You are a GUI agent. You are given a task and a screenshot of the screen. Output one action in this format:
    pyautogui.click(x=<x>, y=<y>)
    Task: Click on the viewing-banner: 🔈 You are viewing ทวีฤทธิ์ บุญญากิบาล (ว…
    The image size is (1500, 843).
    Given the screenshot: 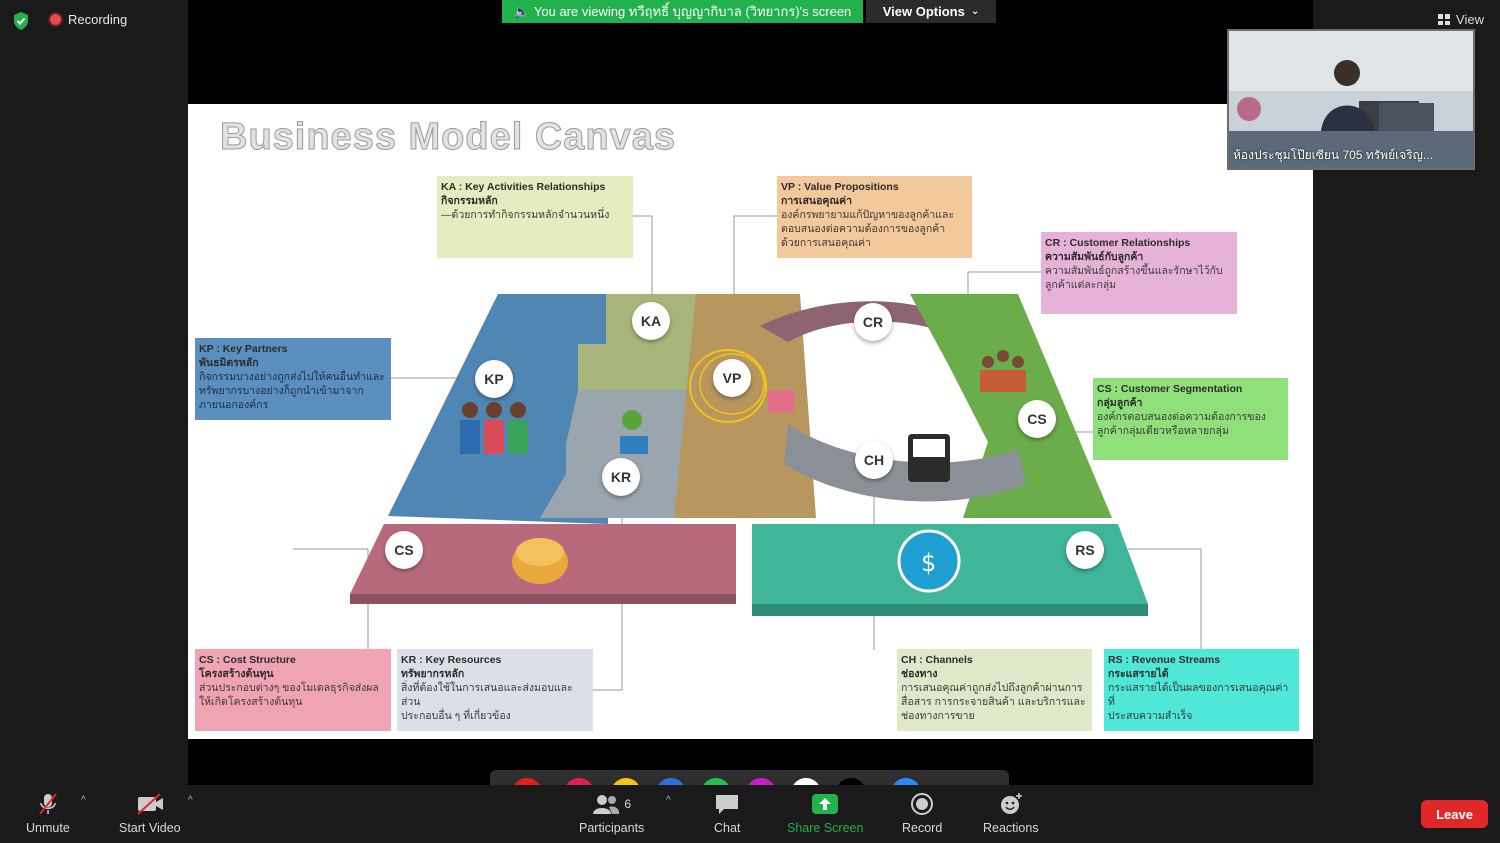 What is the action you would take?
    pyautogui.click(x=682, y=11)
    